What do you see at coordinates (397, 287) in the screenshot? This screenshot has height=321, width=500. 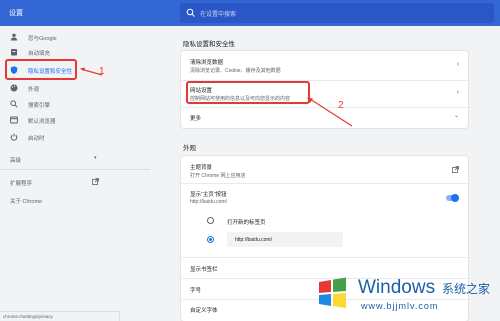 I see `watermark-brand: Windows` at bounding box center [397, 287].